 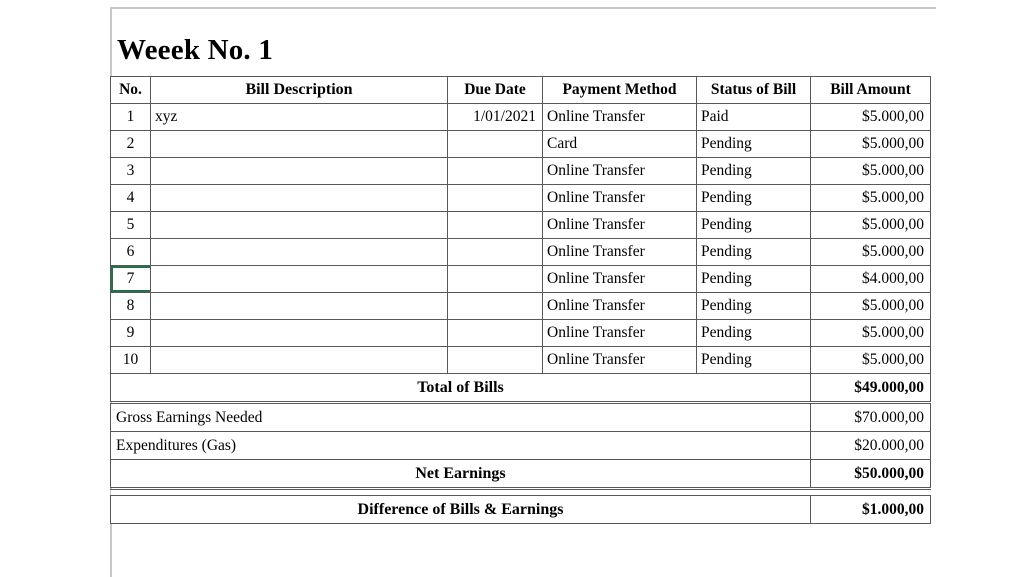 I want to click on page-title: Weeek No. 1, so click(x=195, y=50).